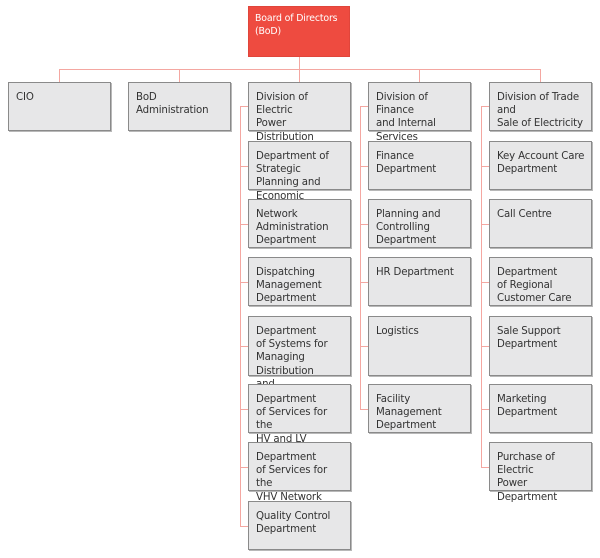 This screenshot has width=600, height=558. I want to click on node-label: Marketing Department, so click(527, 406).